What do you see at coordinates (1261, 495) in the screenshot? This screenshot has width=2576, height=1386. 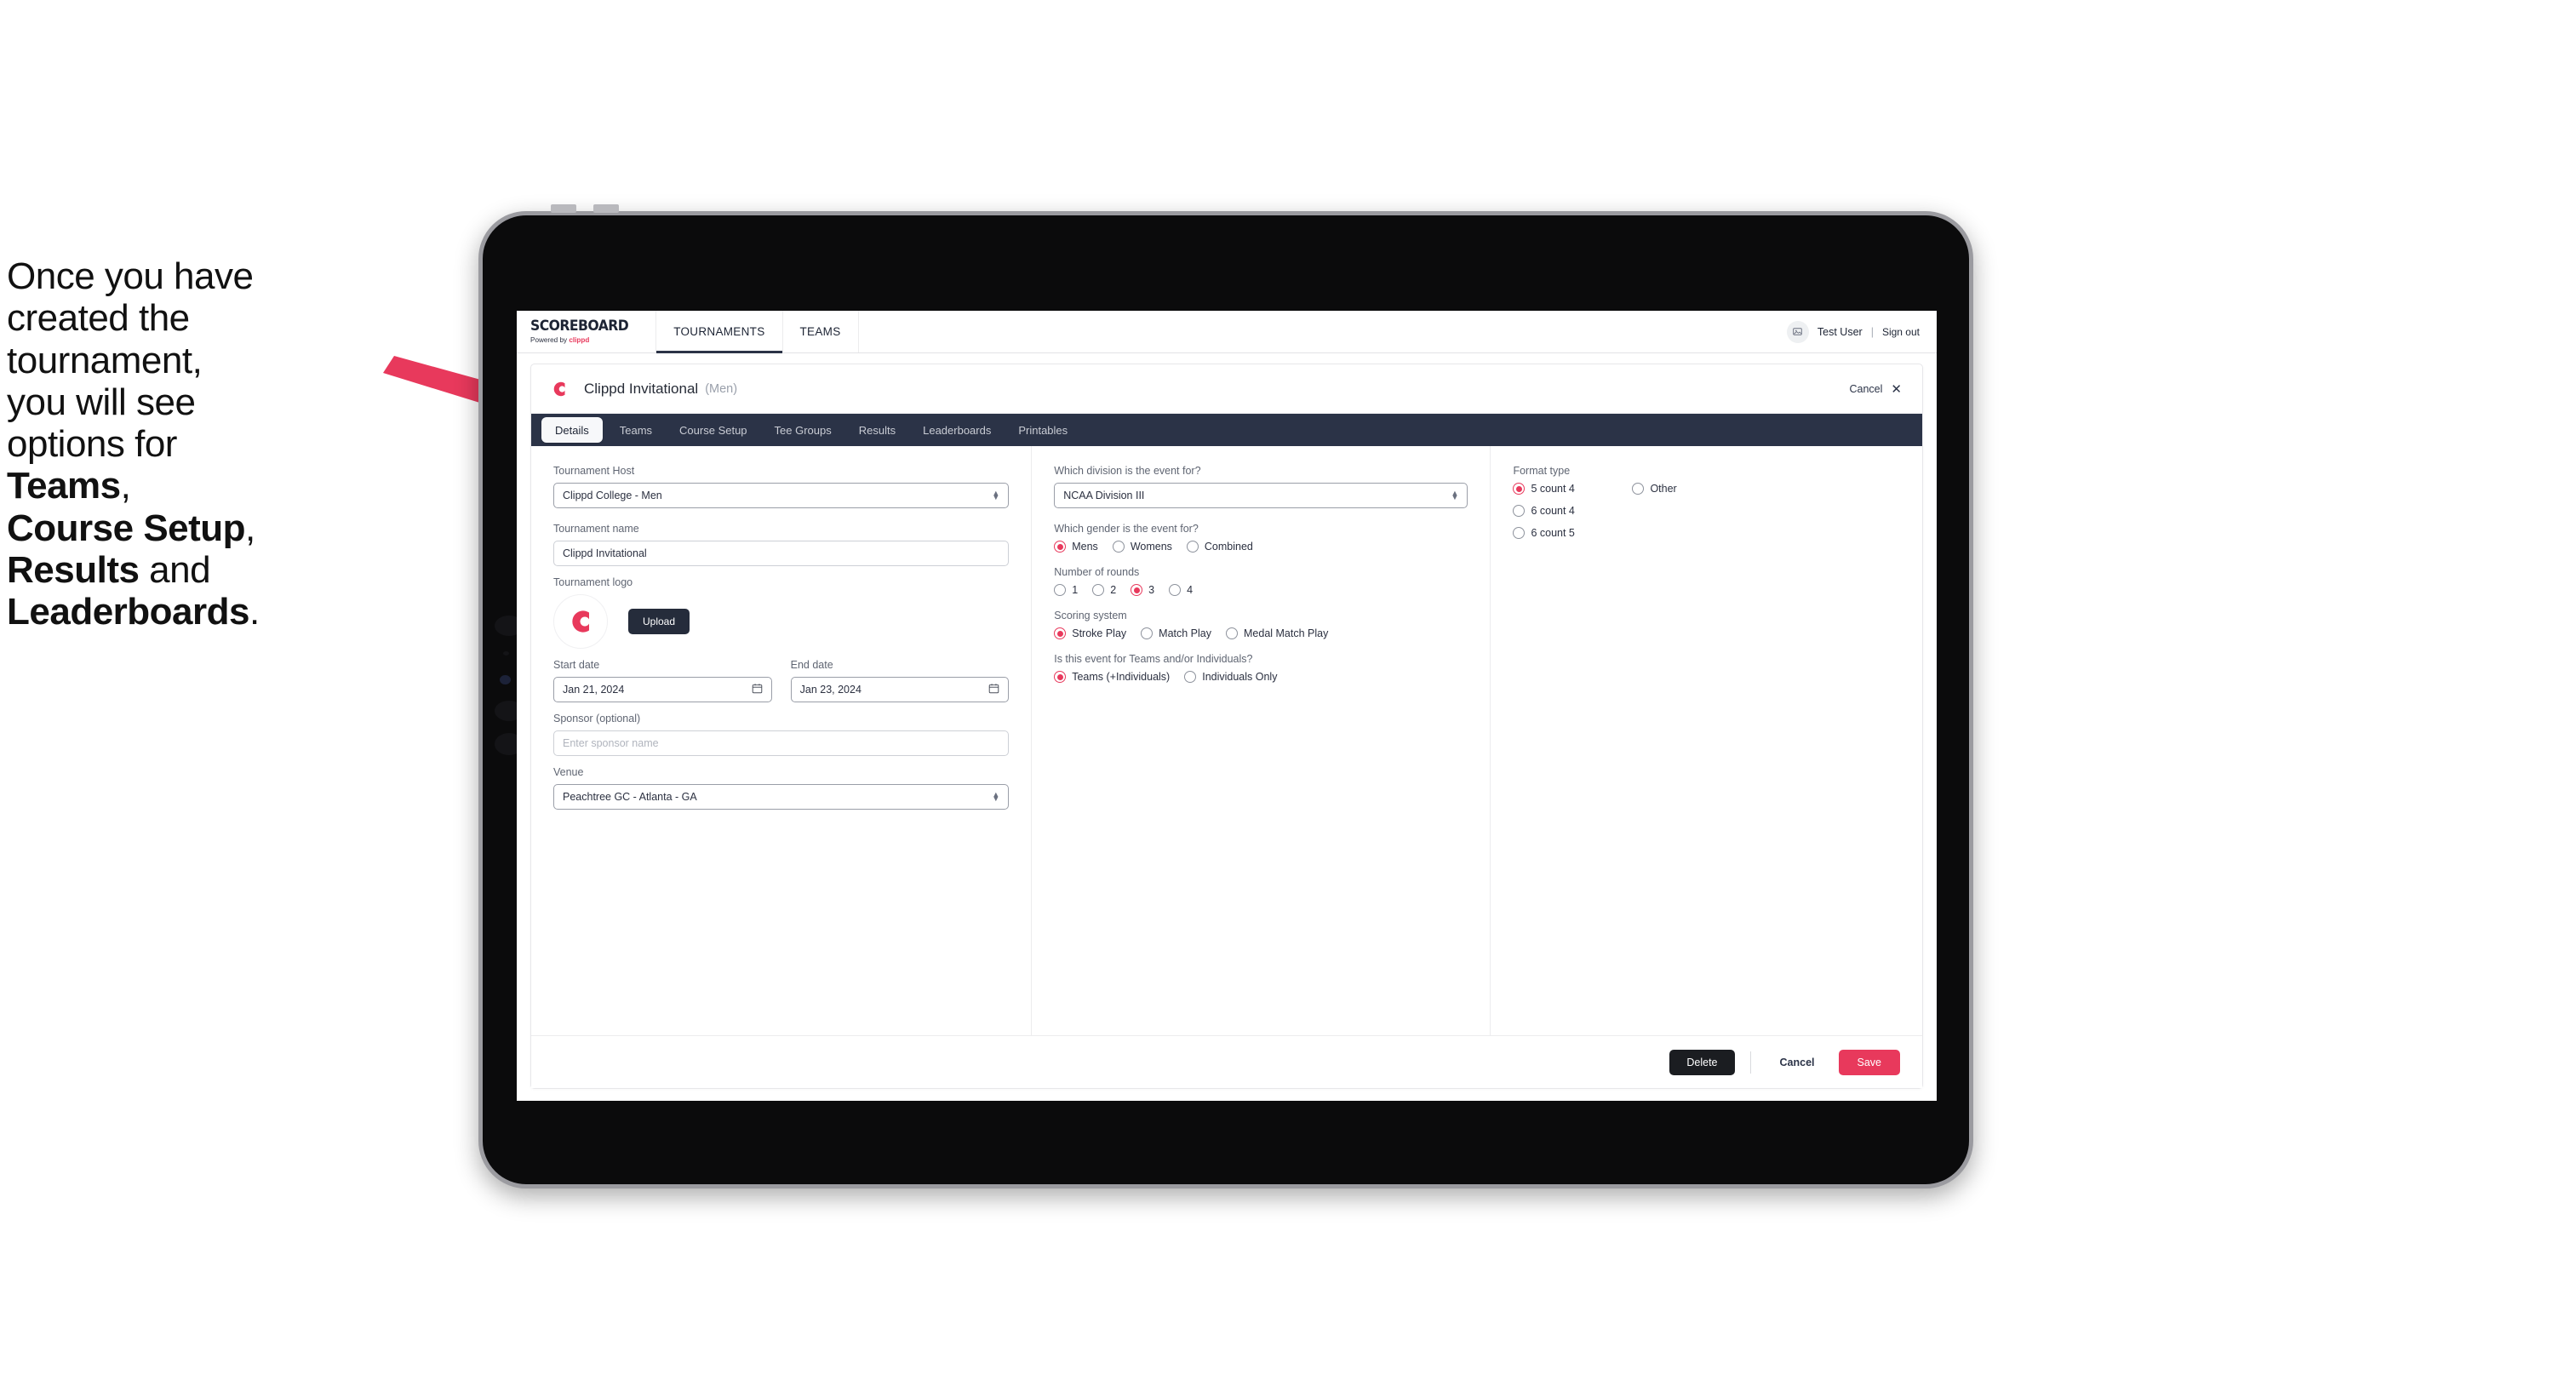 I see `division-select: NCAA Division III ▲ ▼` at bounding box center [1261, 495].